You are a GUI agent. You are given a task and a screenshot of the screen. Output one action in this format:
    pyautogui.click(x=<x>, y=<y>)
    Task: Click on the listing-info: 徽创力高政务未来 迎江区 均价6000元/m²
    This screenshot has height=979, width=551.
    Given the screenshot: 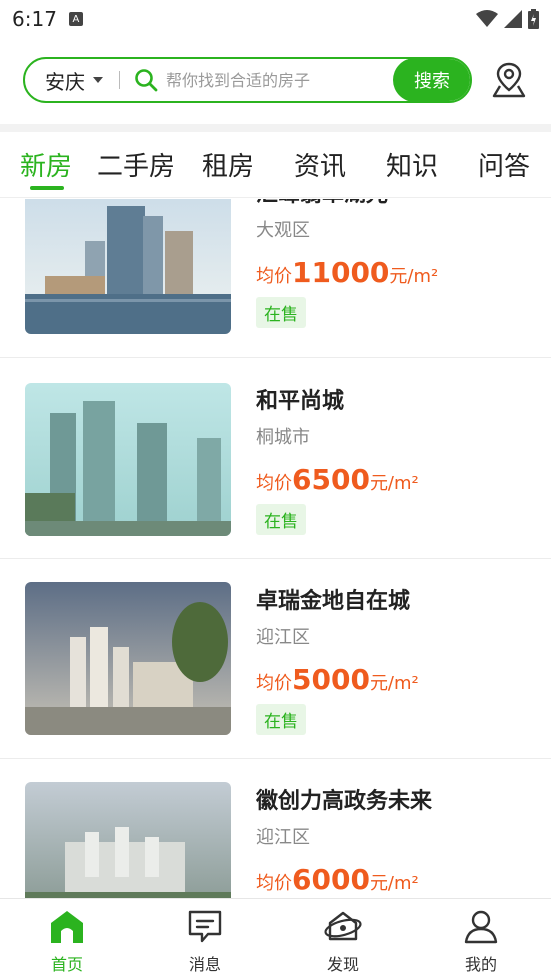 What is the action you would take?
    pyautogui.click(x=344, y=839)
    